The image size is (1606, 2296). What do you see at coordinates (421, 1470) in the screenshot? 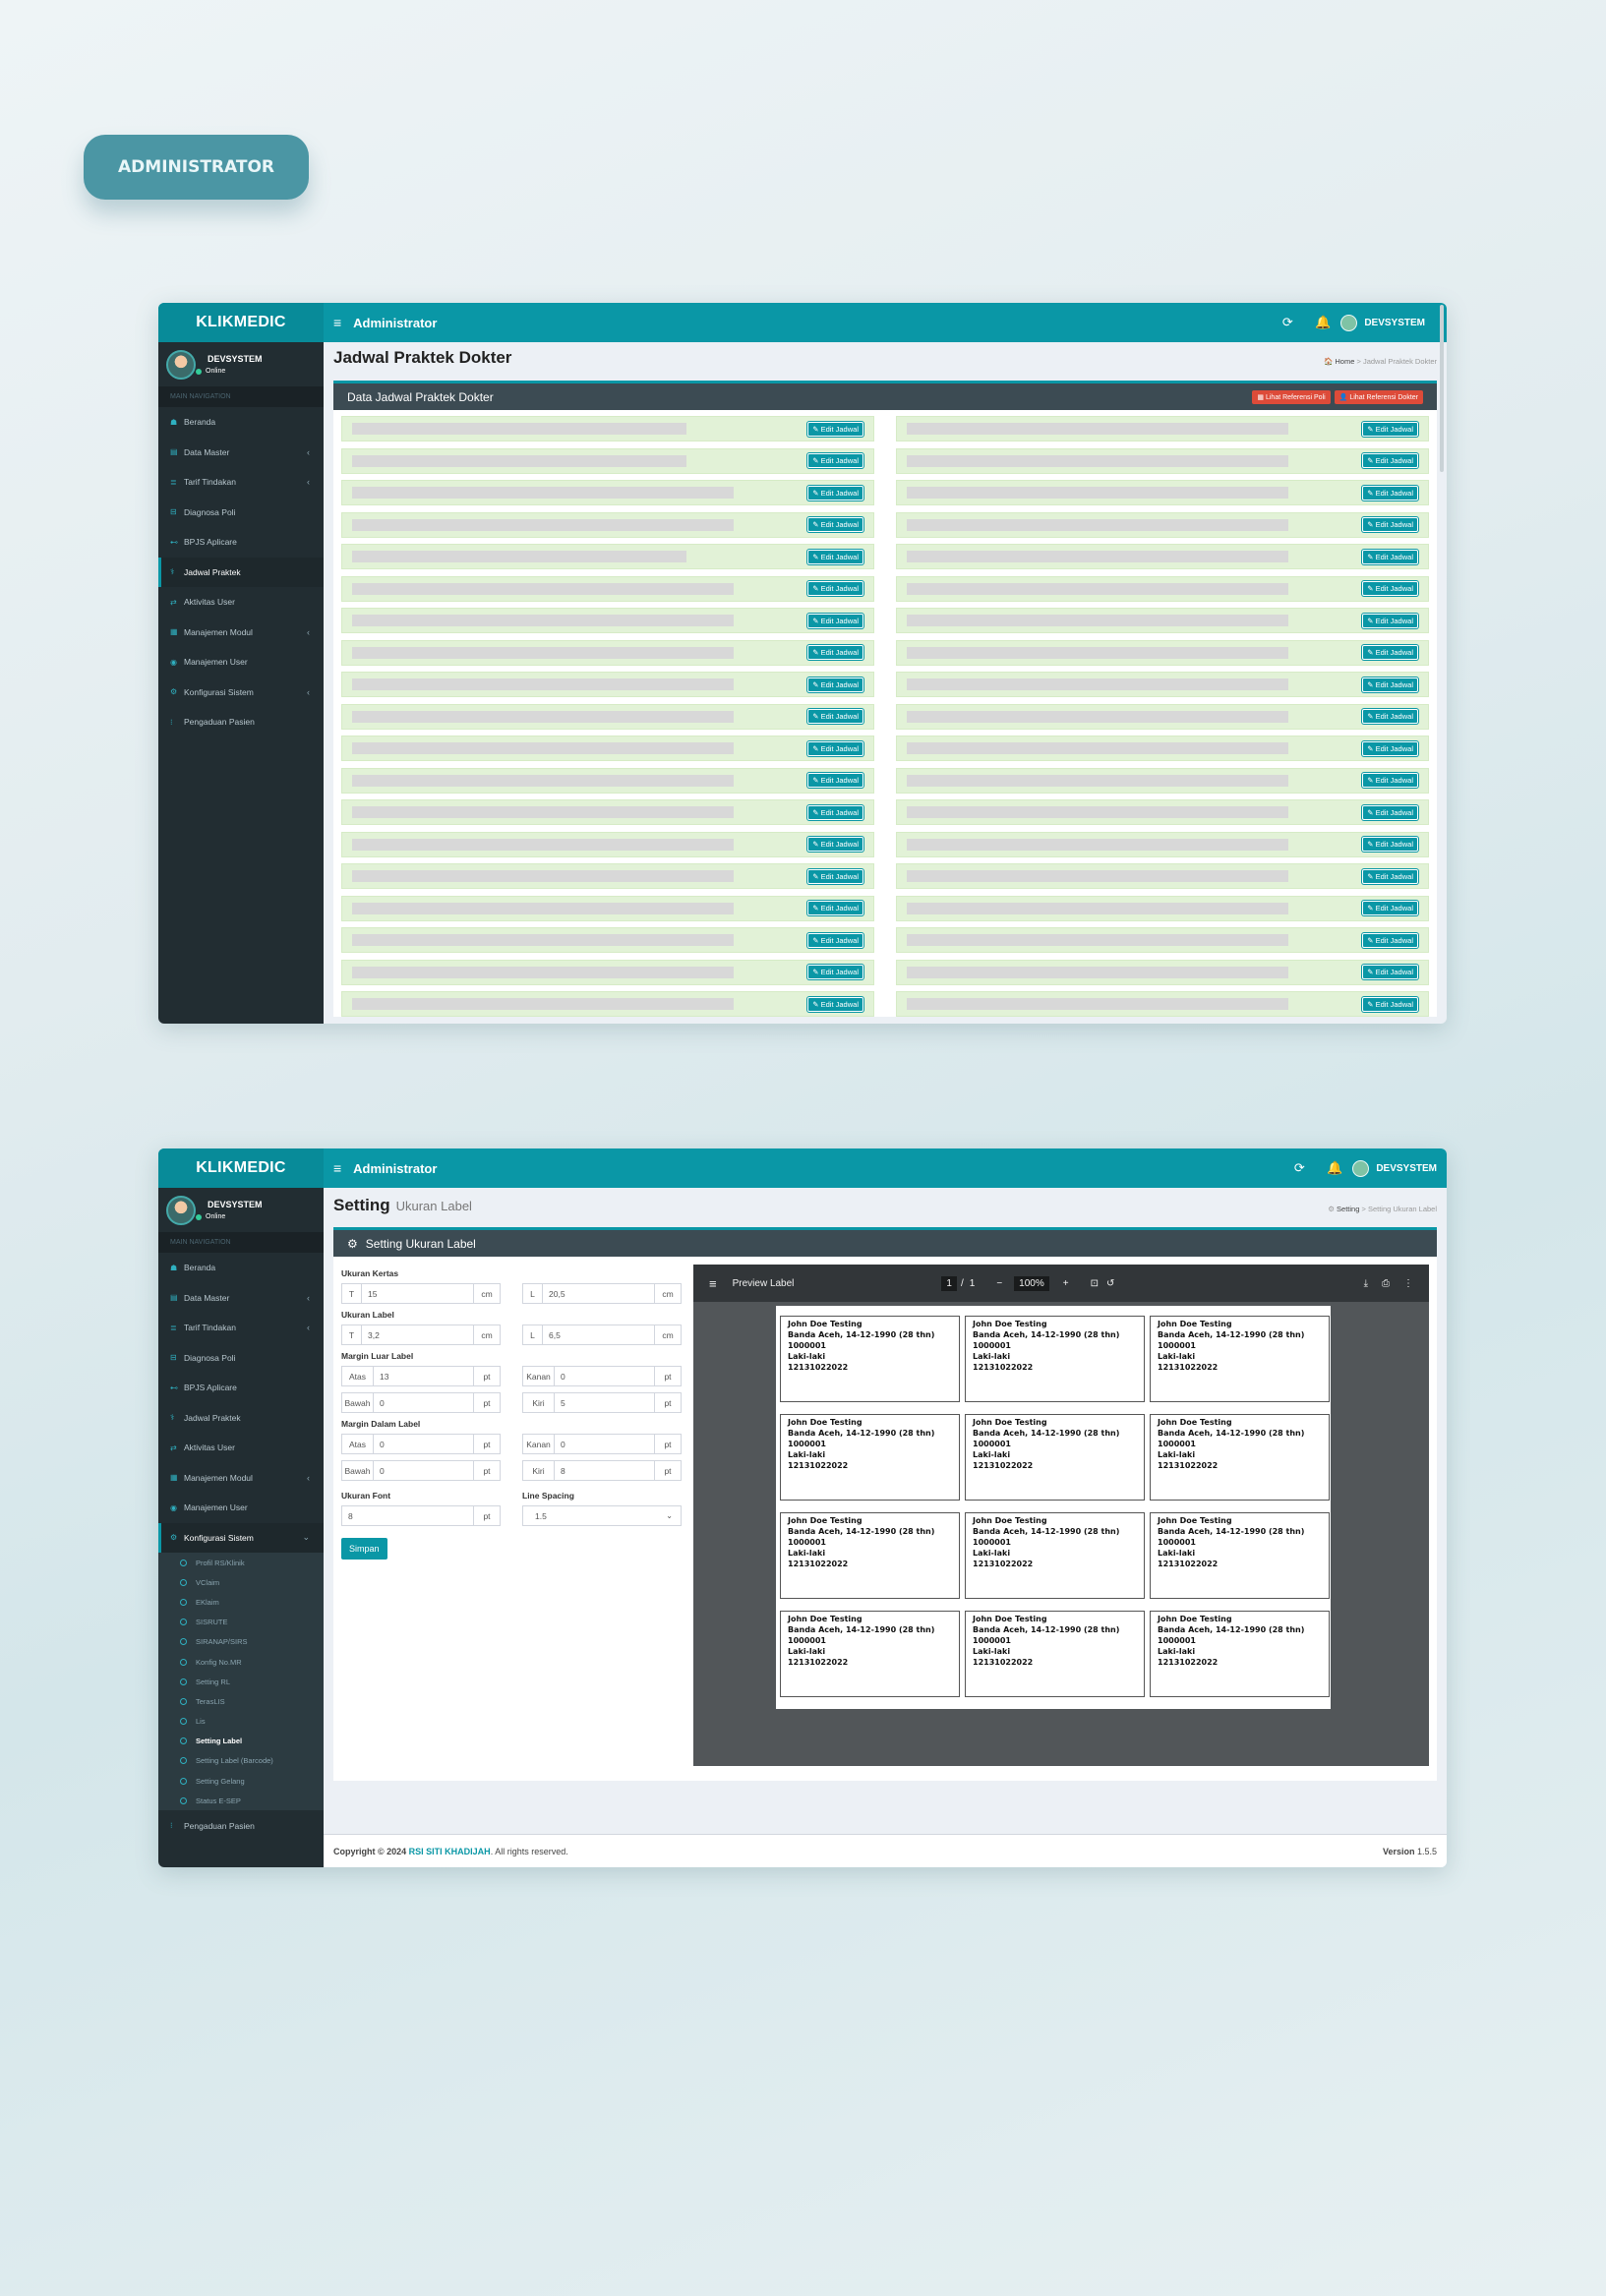
I see `margin-dalam-bawah-field: Bawah 0 pt` at bounding box center [421, 1470].